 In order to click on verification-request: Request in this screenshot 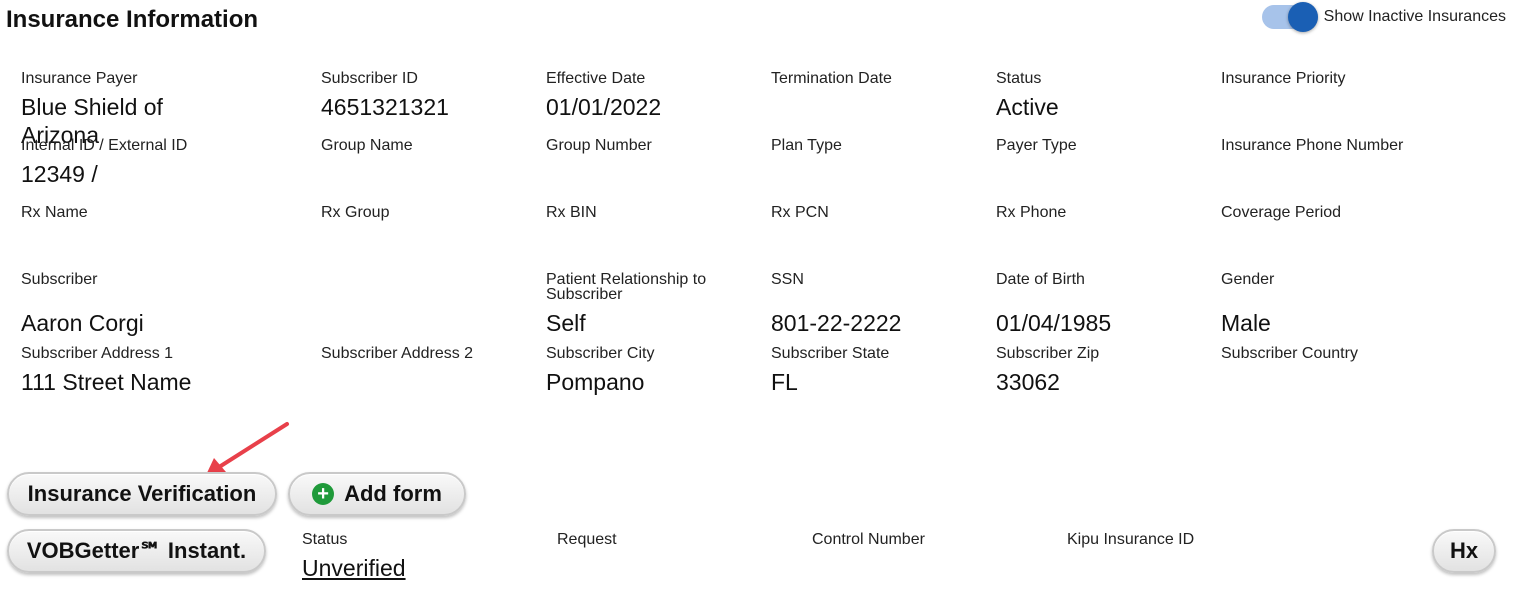, I will do `click(587, 540)`.